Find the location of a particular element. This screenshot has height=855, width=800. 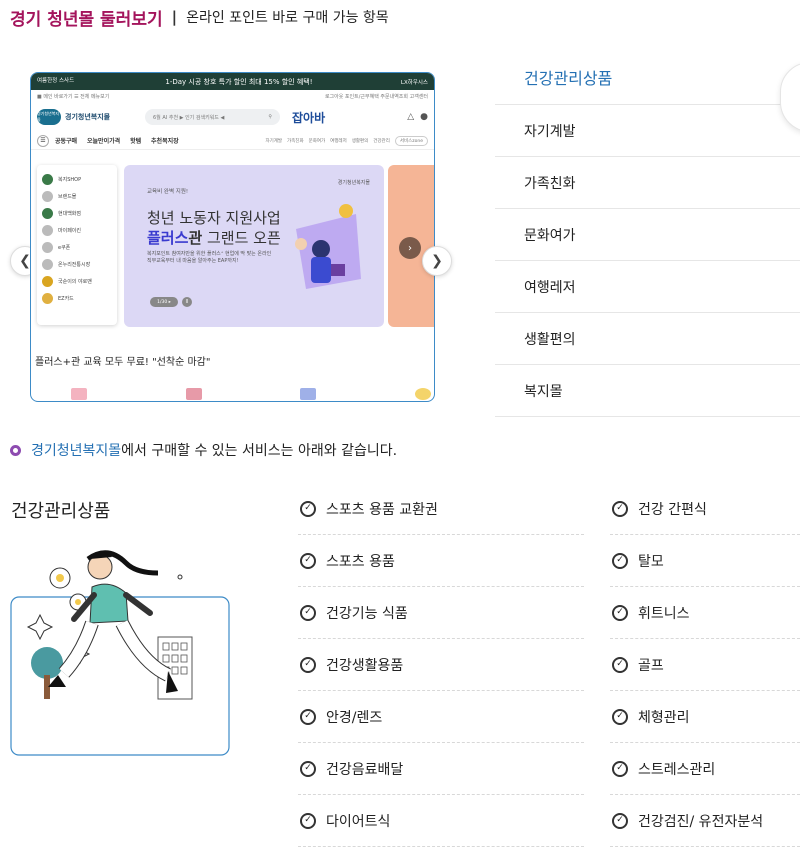

service-item: ✓ 탈모 is located at coordinates (705, 561).